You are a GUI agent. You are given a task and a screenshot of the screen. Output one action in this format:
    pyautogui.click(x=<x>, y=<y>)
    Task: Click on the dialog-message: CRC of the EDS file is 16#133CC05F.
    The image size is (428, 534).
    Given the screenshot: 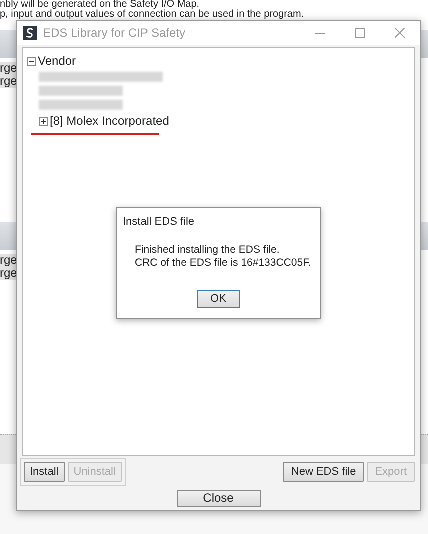 What is the action you would take?
    pyautogui.click(x=223, y=263)
    